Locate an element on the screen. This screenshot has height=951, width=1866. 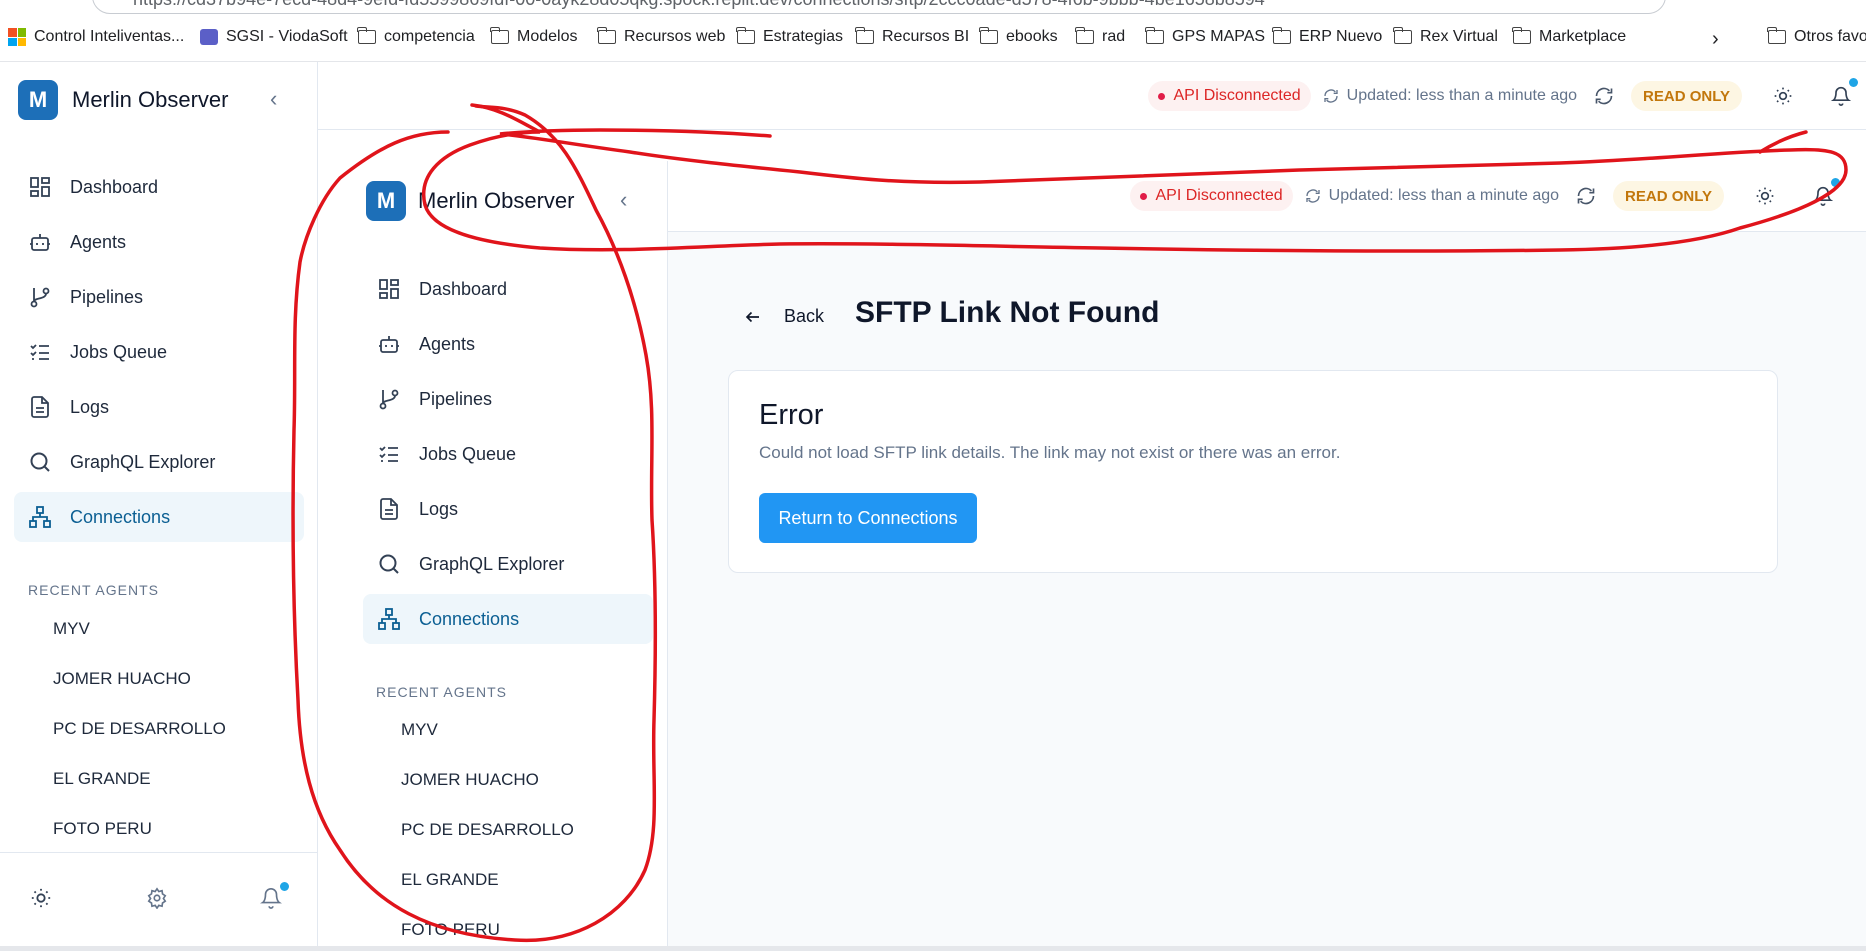
bookmark-folder: competencia is located at coordinates (416, 36).